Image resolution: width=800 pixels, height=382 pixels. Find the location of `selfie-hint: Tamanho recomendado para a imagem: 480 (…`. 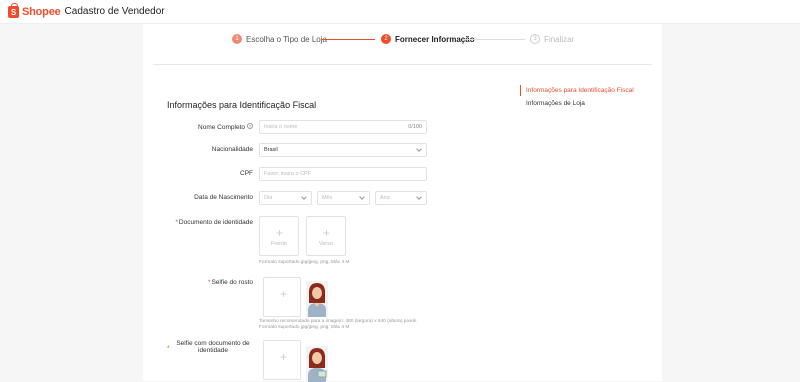

selfie-hint: Tamanho recomendado para a imagem: 480 (… is located at coordinates (338, 324).